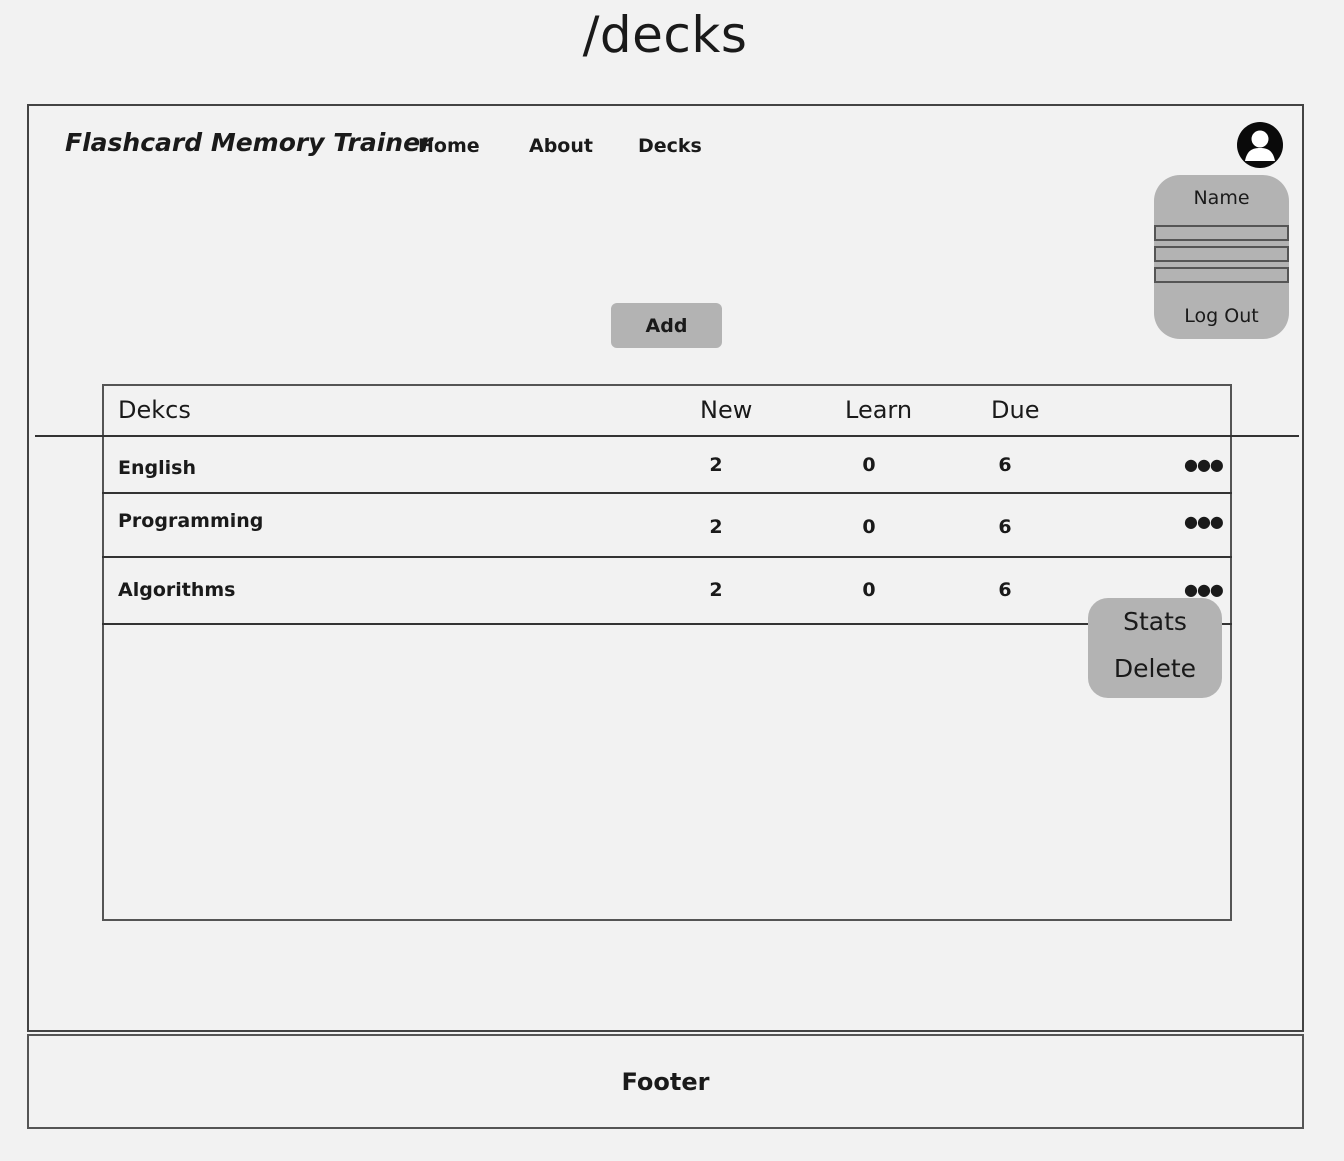 Image resolution: width=1344 pixels, height=1161 pixels. Describe the element at coordinates (665, 35) in the screenshot. I see `page-title: /decks` at that location.